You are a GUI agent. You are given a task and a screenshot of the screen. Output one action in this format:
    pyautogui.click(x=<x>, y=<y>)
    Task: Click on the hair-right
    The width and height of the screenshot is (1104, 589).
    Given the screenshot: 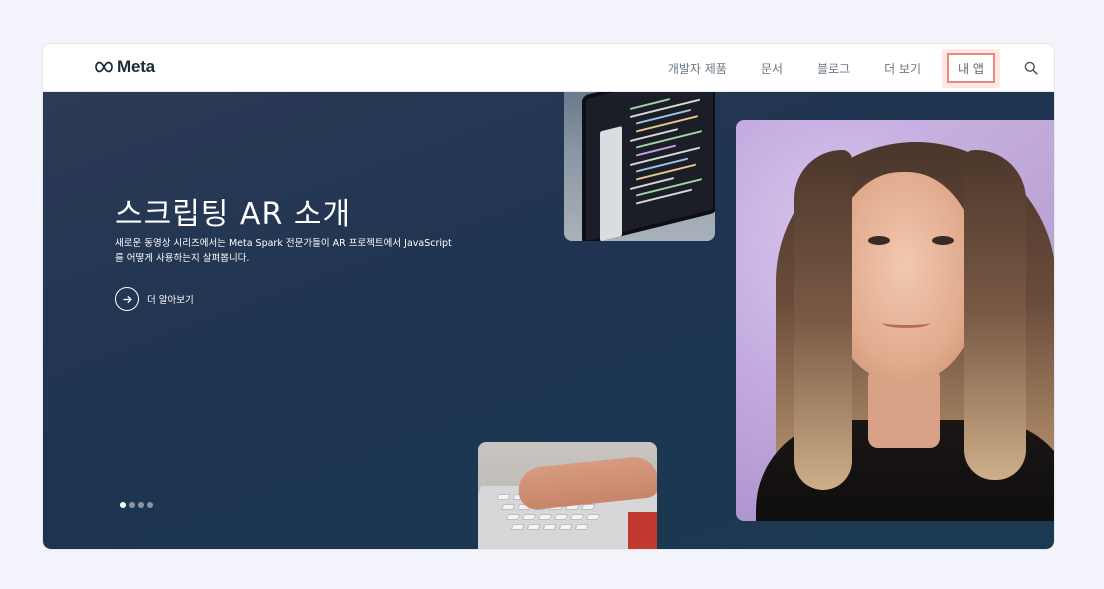 What is the action you would take?
    pyautogui.click(x=995, y=315)
    